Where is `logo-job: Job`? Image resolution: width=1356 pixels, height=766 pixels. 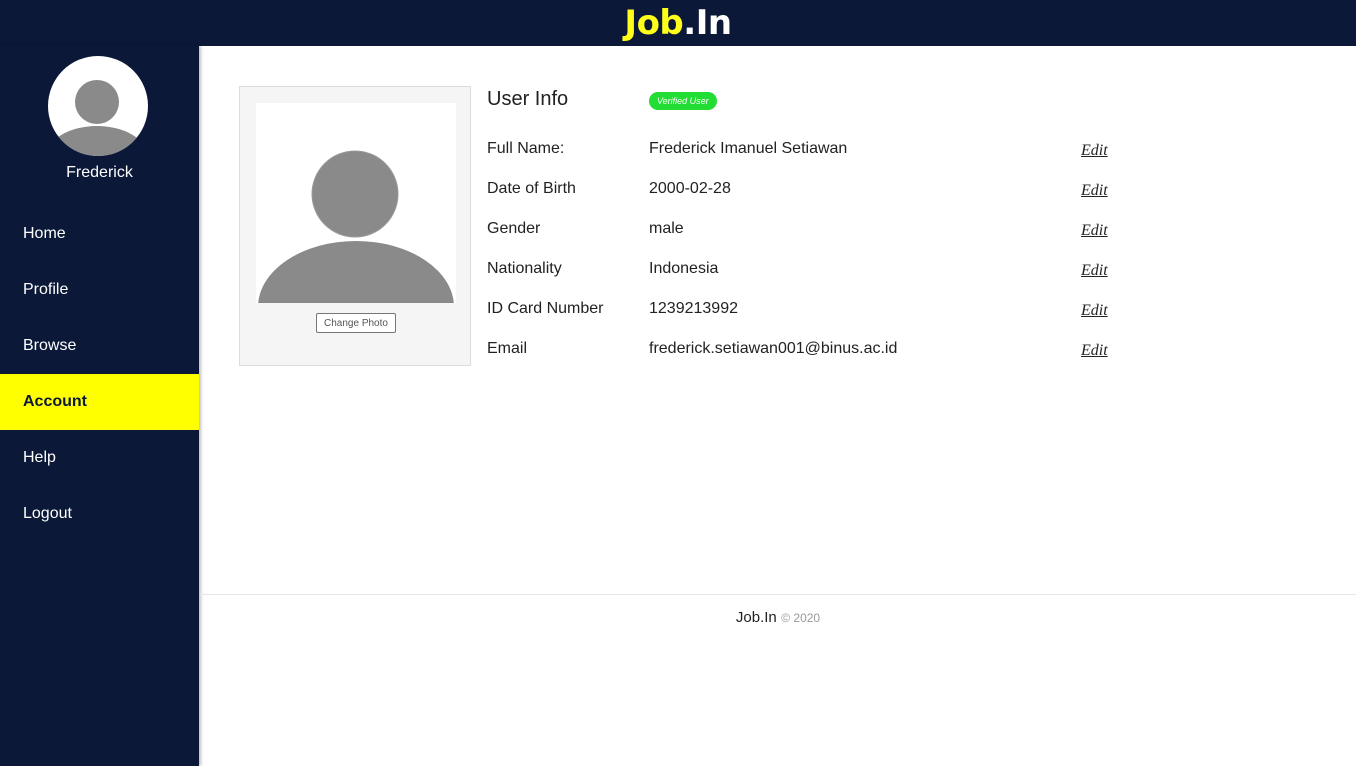
logo-job: Job is located at coordinates (654, 23).